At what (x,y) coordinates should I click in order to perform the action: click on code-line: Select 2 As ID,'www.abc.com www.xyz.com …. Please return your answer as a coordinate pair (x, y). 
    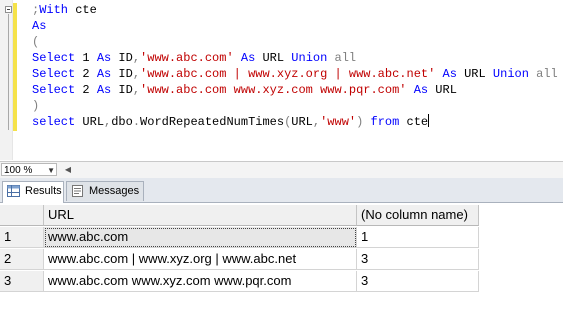
    Looking at the image, I should click on (295, 90).